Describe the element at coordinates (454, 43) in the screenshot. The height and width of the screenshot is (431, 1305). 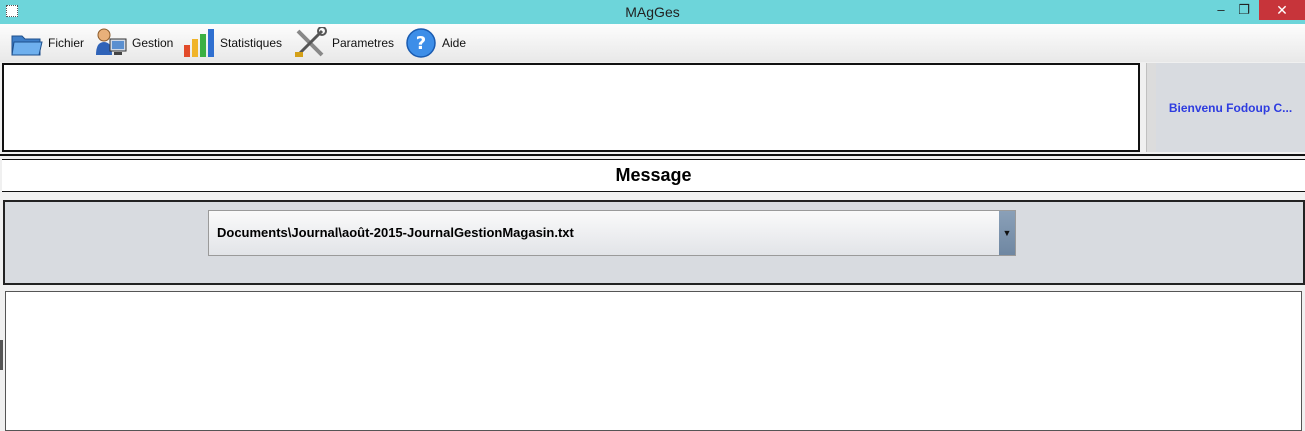
I see `menu-aide-label: Aide` at that location.